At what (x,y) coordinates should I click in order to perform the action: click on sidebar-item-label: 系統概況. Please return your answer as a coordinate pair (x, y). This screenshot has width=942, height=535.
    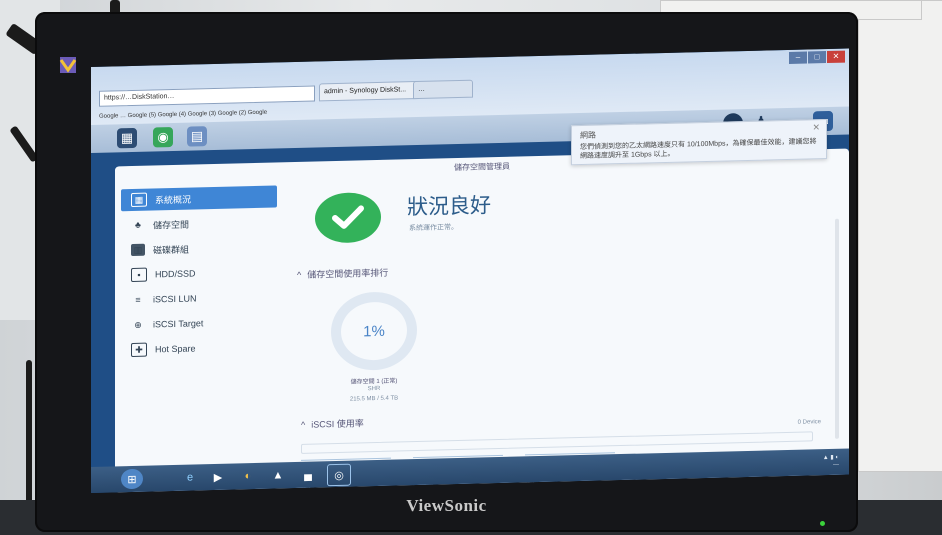
    Looking at the image, I should click on (173, 199).